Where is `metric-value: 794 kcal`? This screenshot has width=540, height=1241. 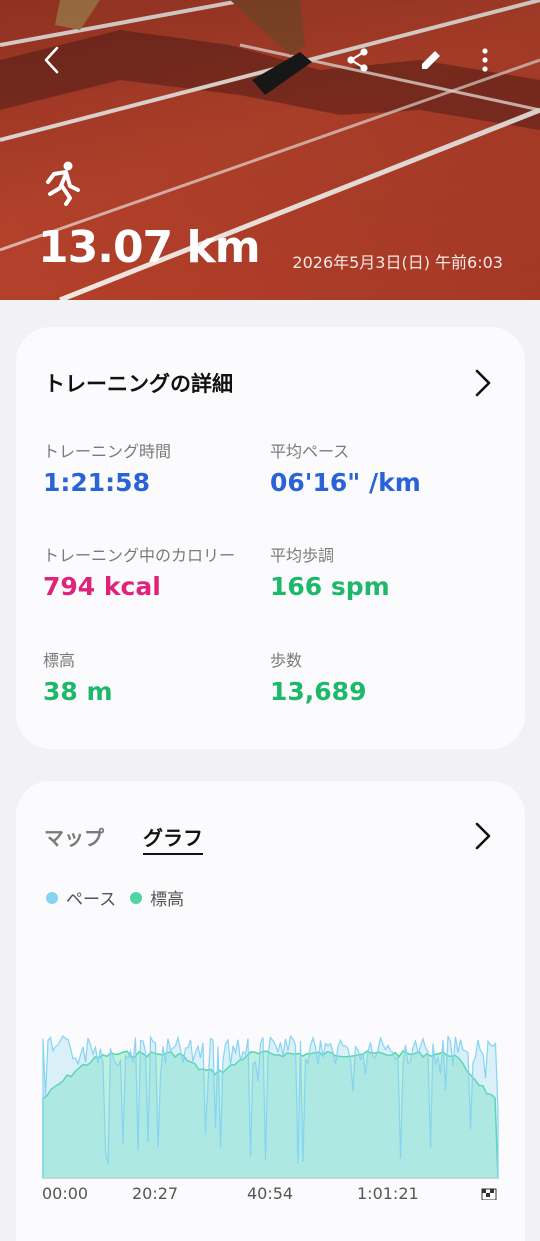 metric-value: 794 kcal is located at coordinates (102, 586).